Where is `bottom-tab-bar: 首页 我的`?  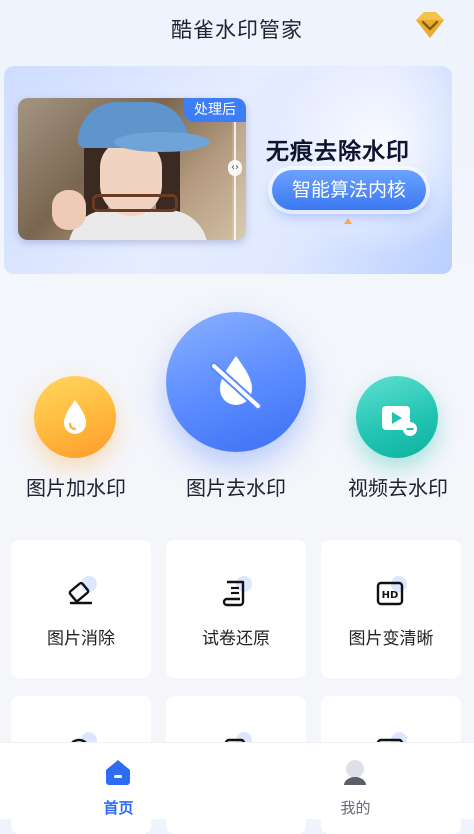
bottom-tab-bar: 首页 我的 is located at coordinates (237, 780).